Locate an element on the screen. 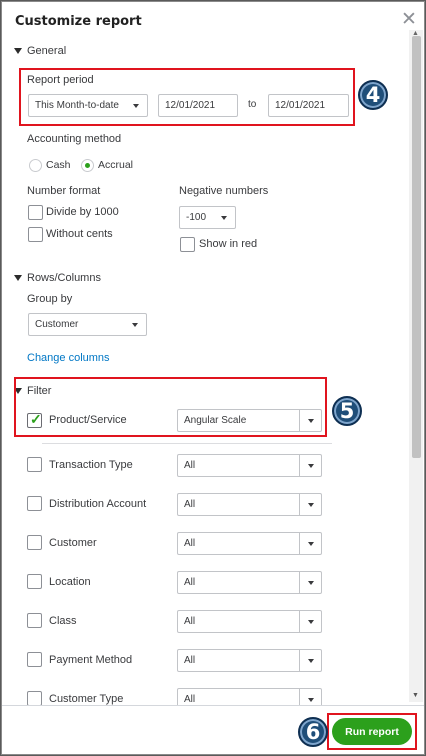 The width and height of the screenshot is (426, 756). filter-label-customer: Customer is located at coordinates (73, 543).